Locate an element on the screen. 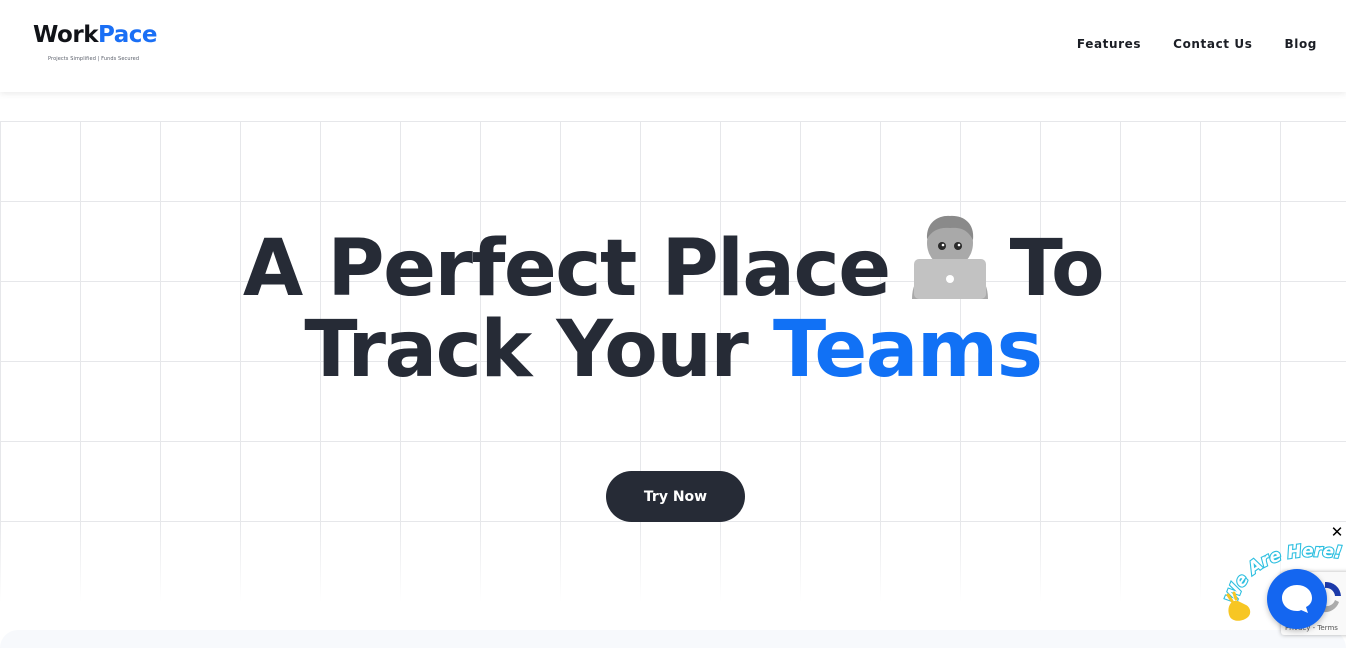  hero-line2-start: Track Your is located at coordinates (526, 350).